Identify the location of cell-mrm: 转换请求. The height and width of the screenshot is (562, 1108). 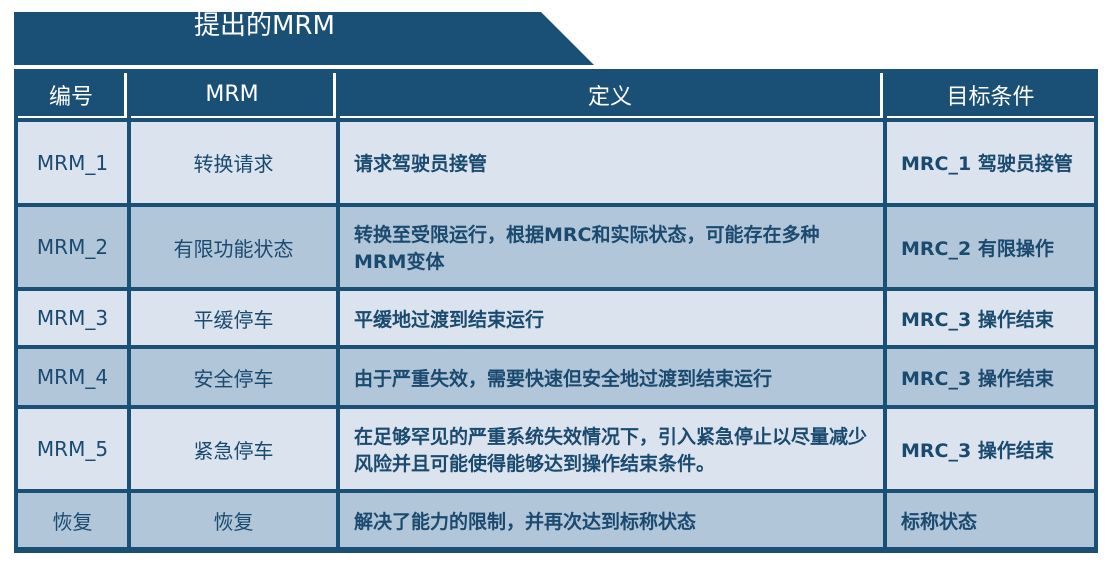
(233, 162).